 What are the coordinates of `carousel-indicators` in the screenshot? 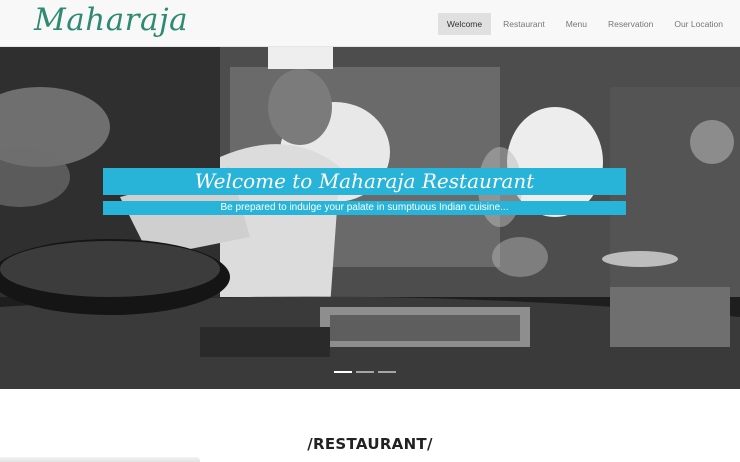 It's located at (365, 372).